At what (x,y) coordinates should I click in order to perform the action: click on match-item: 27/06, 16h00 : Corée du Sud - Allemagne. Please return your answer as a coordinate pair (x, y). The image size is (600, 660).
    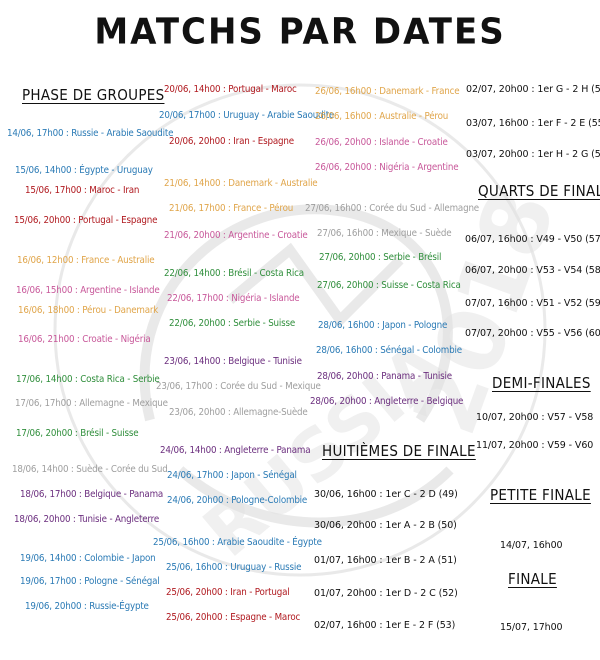
    Looking at the image, I should click on (392, 208).